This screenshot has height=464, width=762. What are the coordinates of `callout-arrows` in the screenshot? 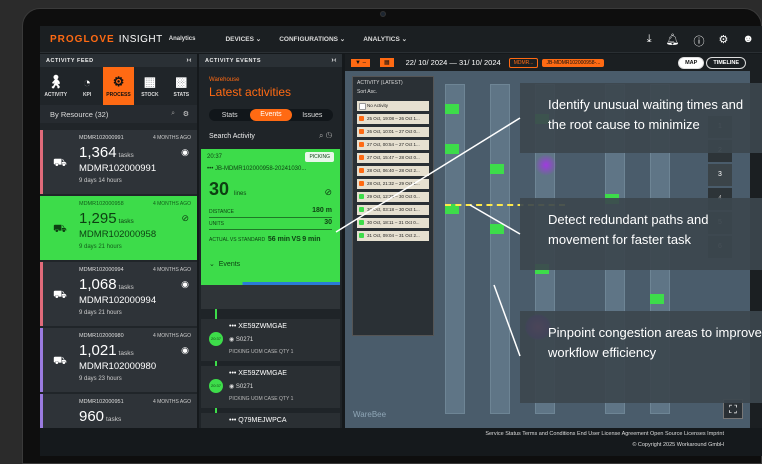 It's located at (428, 237).